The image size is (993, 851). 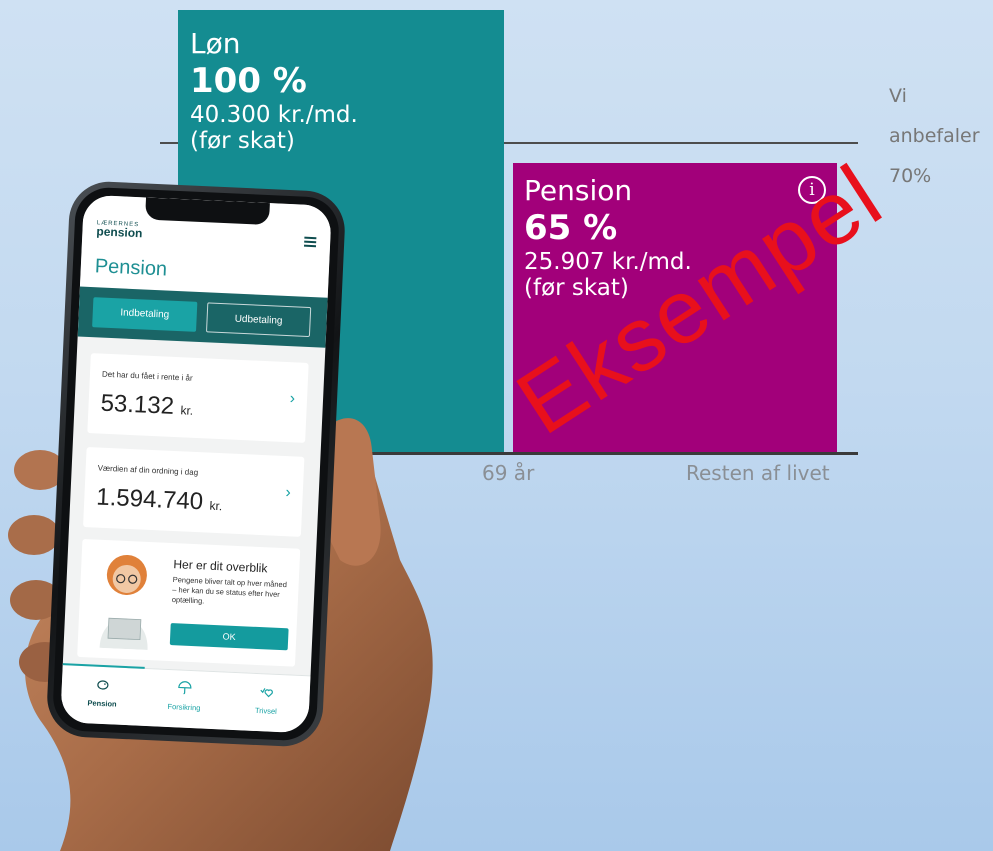 What do you see at coordinates (149, 499) in the screenshot?
I see `value-value: 1.594.740` at bounding box center [149, 499].